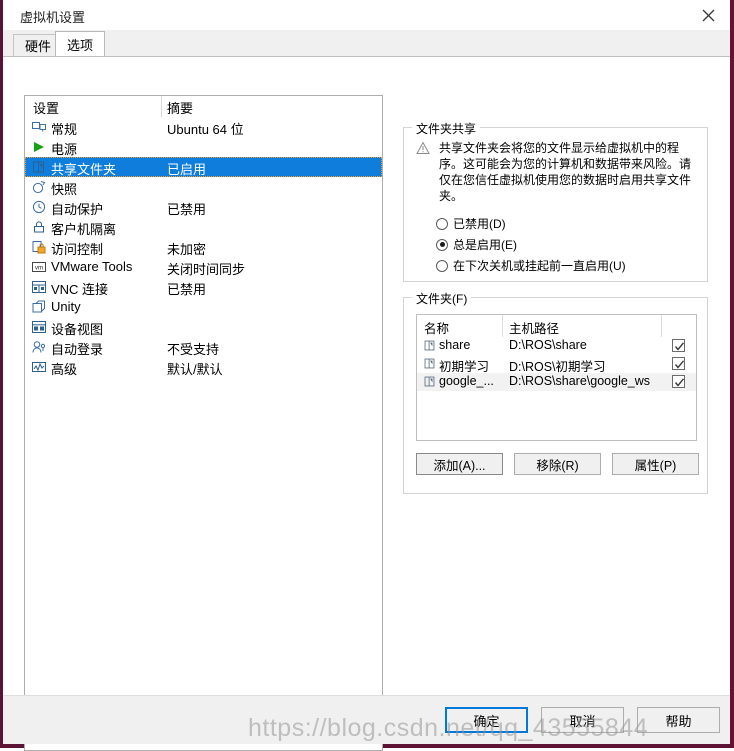 Image resolution: width=734 pixels, height=751 pixels. I want to click on settings-list-item-13: 高级 默认/默认, so click(203, 367).